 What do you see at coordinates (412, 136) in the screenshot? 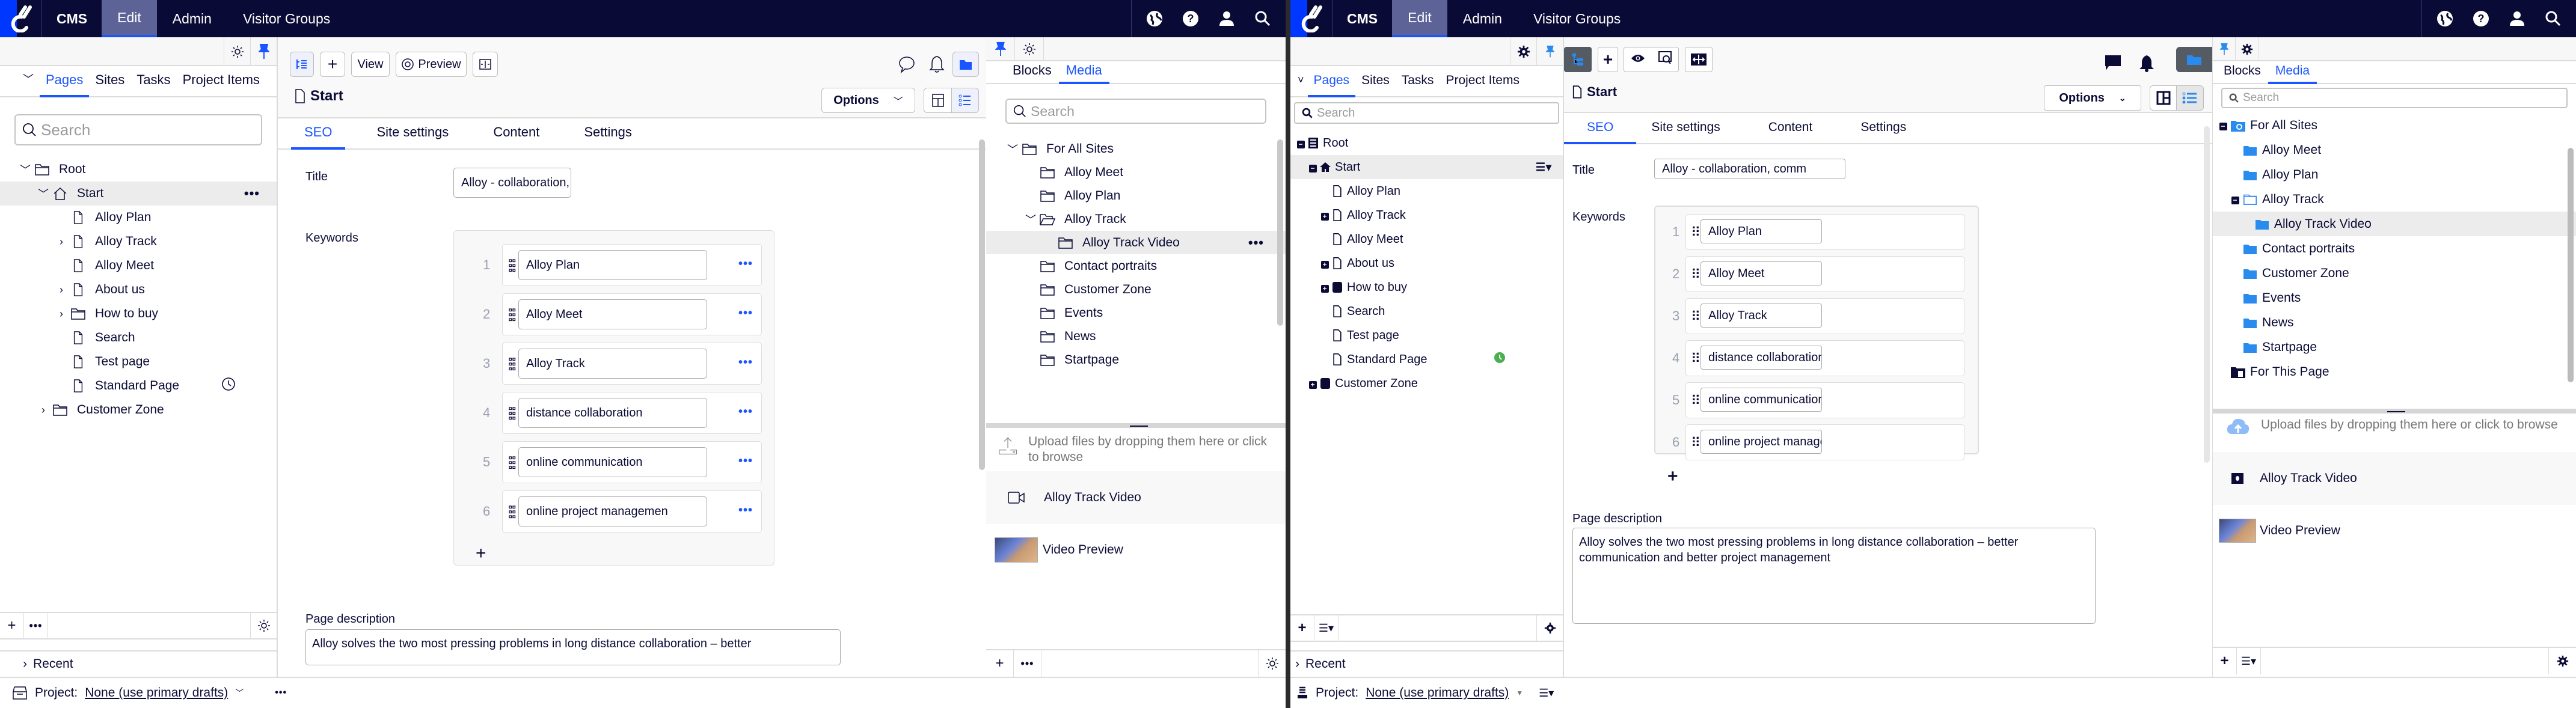
I see `tab-site-settings: Site settings` at bounding box center [412, 136].